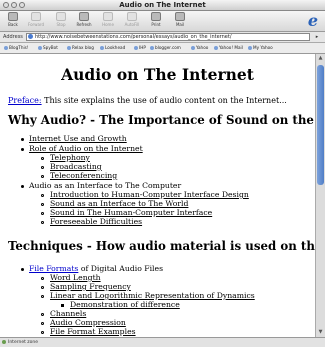  What do you see at coordinates (48, 48) in the screenshot?
I see `favorite-item: SpyBot` at bounding box center [48, 48].